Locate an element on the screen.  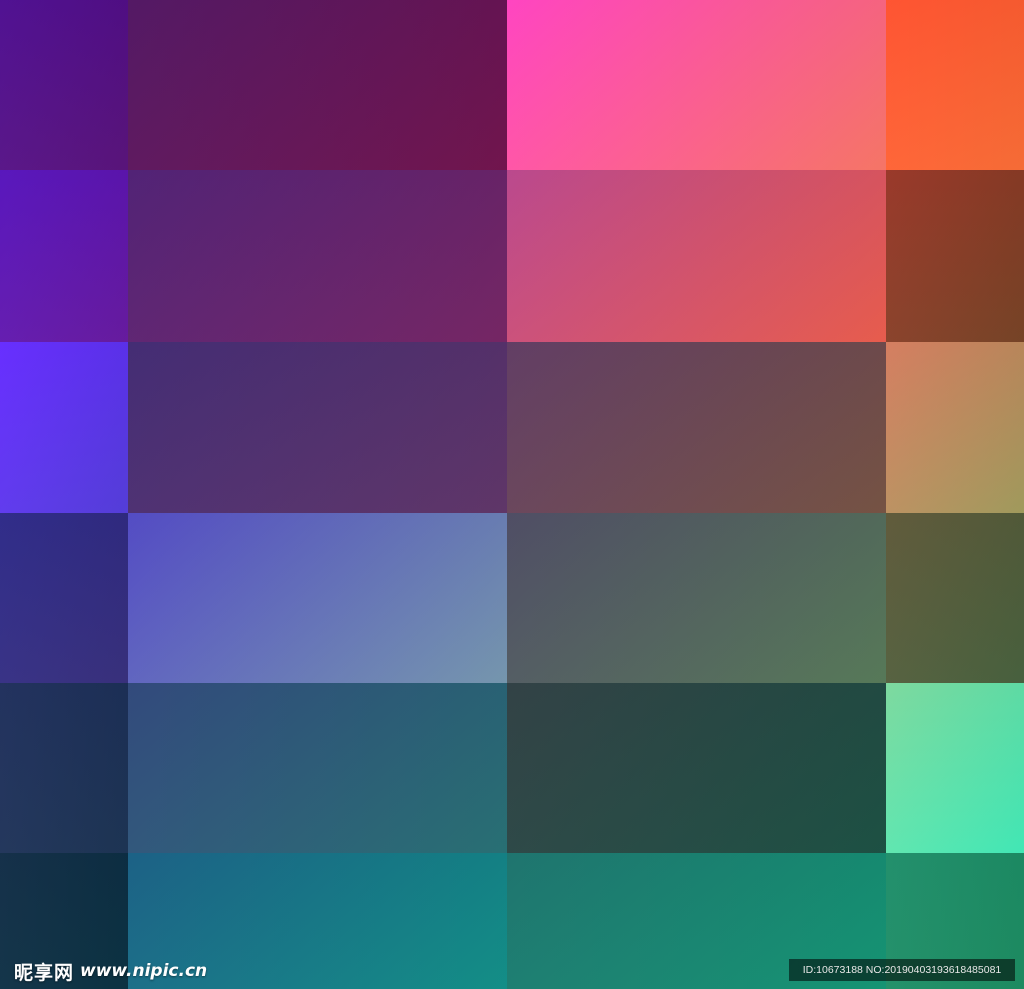
nipic-watermark: 昵享网 www.nipic.cn is located at coordinates (110, 971).